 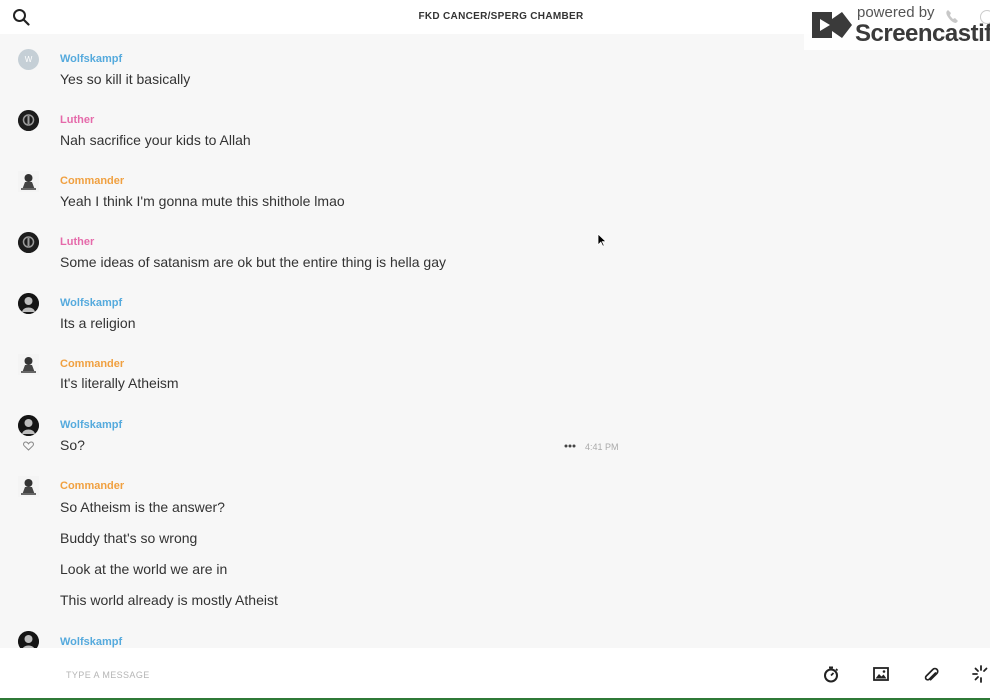 I want to click on message-text: It's literally Atheism, so click(x=119, y=383).